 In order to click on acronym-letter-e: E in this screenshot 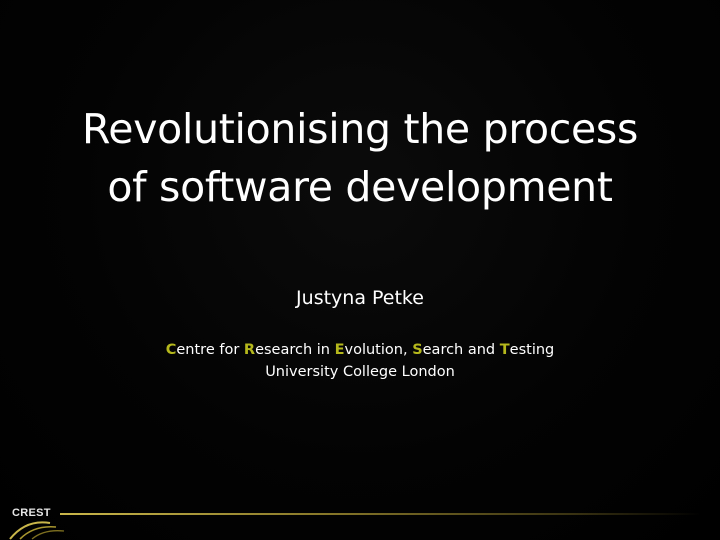, I will do `click(339, 350)`.